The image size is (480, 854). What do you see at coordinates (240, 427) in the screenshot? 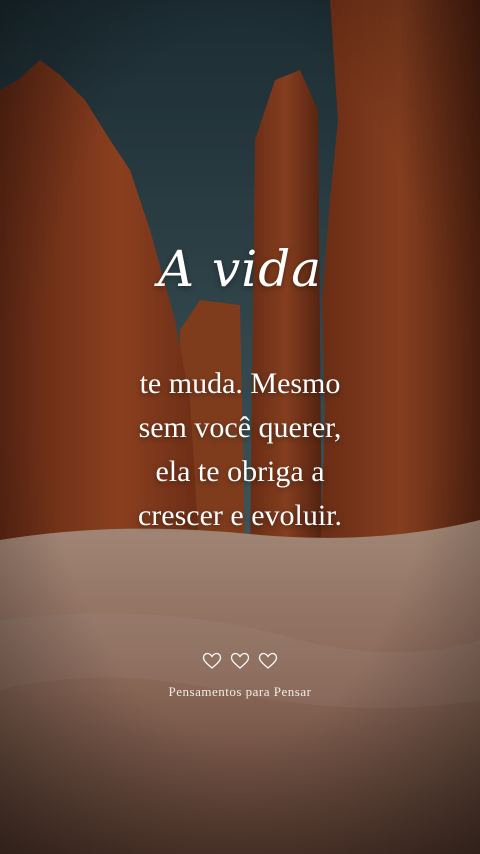
I see `quote-line: sem você querer,` at bounding box center [240, 427].